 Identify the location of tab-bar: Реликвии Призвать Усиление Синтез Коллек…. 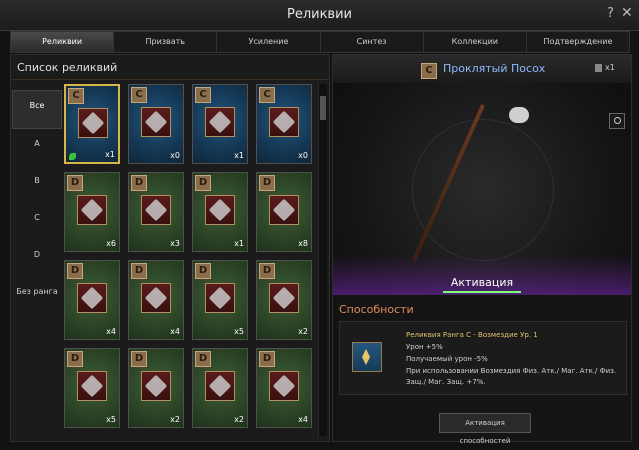
(320, 42).